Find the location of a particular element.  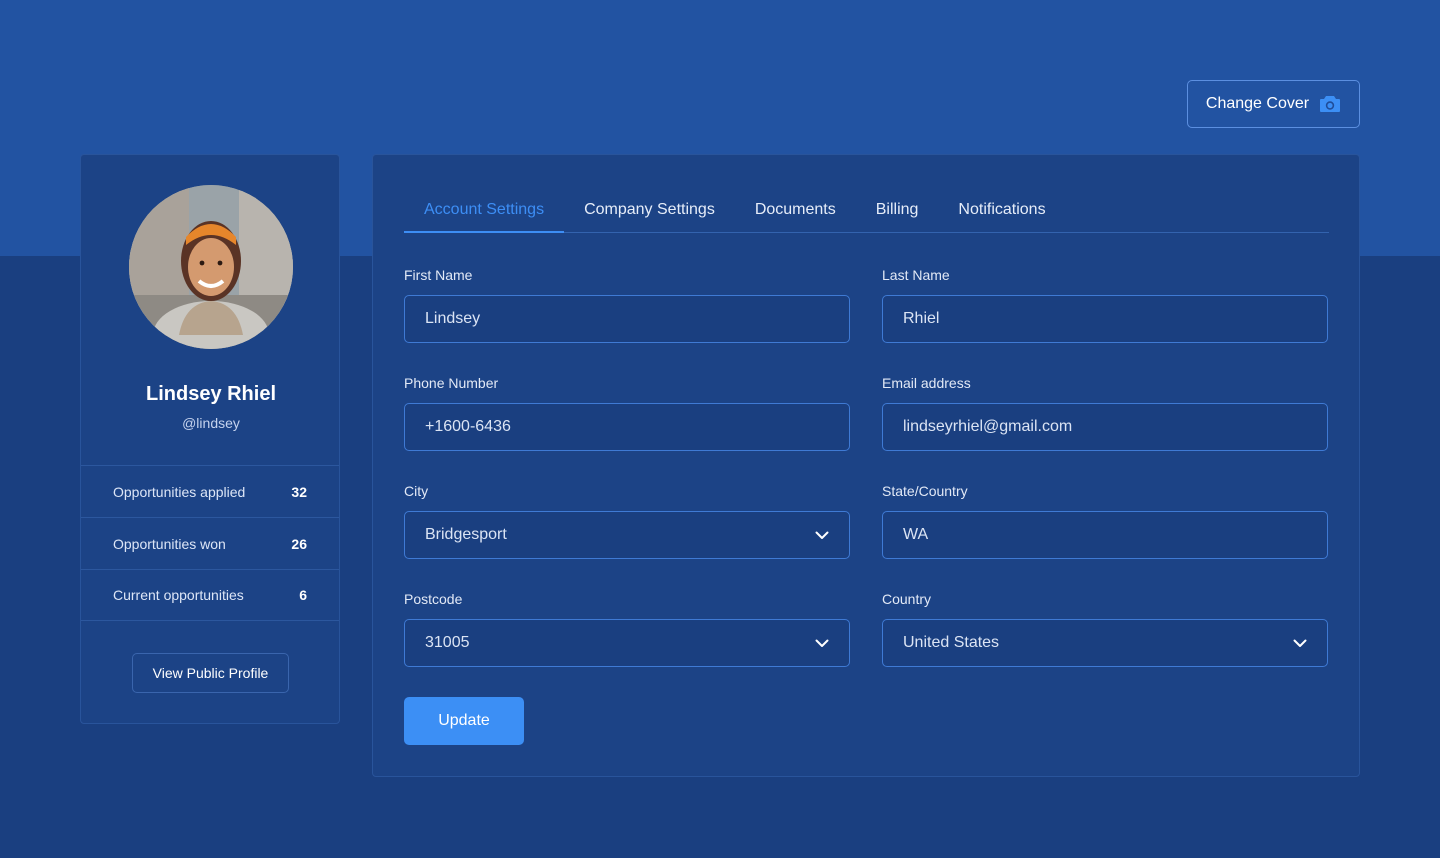

postcode-select: 31005 is located at coordinates (627, 643).